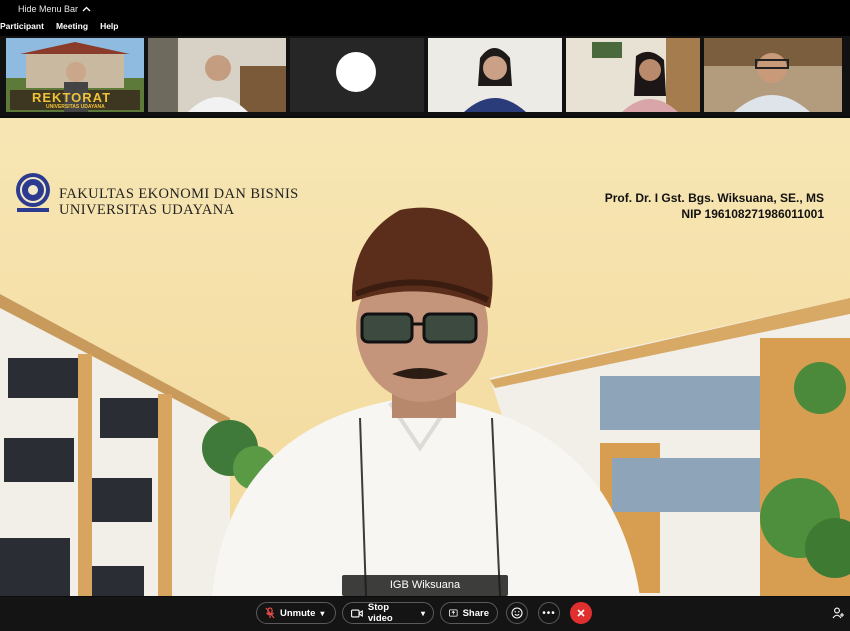 The height and width of the screenshot is (631, 850). What do you see at coordinates (356, 72) in the screenshot?
I see `avatar` at bounding box center [356, 72].